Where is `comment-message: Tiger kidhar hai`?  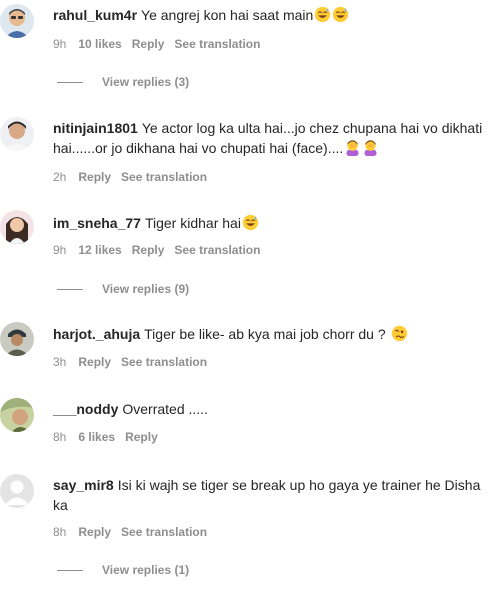 comment-message: Tiger kidhar hai is located at coordinates (192, 223).